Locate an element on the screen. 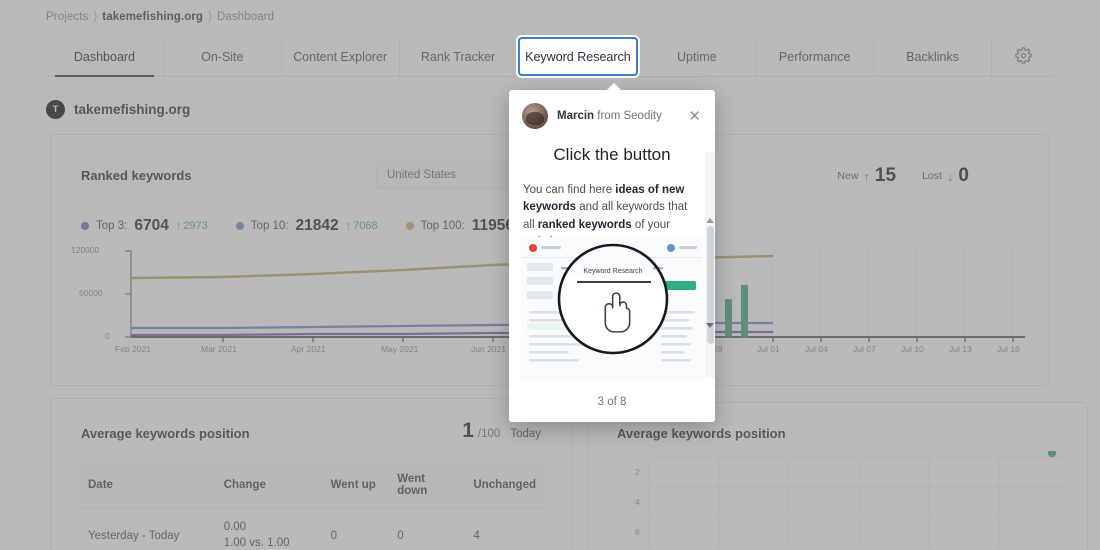 The height and width of the screenshot is (550, 1100). scroll-down-icon is located at coordinates (710, 325).